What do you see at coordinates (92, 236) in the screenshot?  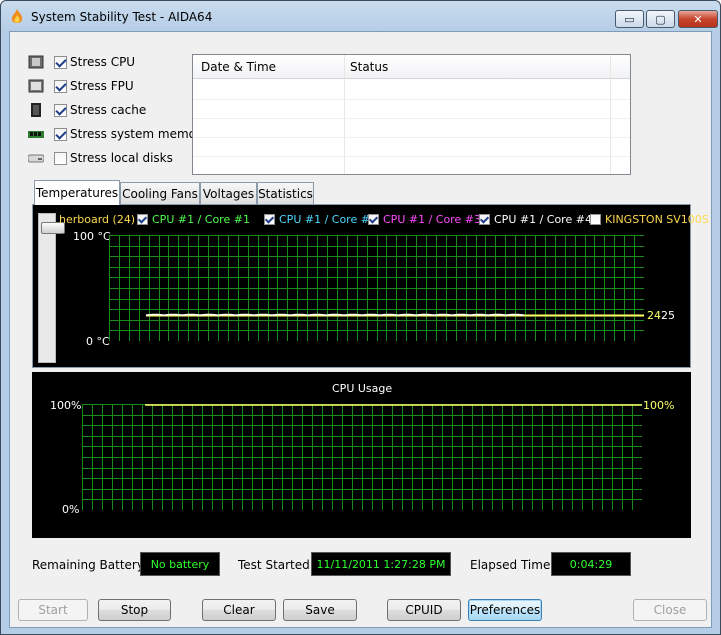 I see `temp-y-max-label: 100 °C` at bounding box center [92, 236].